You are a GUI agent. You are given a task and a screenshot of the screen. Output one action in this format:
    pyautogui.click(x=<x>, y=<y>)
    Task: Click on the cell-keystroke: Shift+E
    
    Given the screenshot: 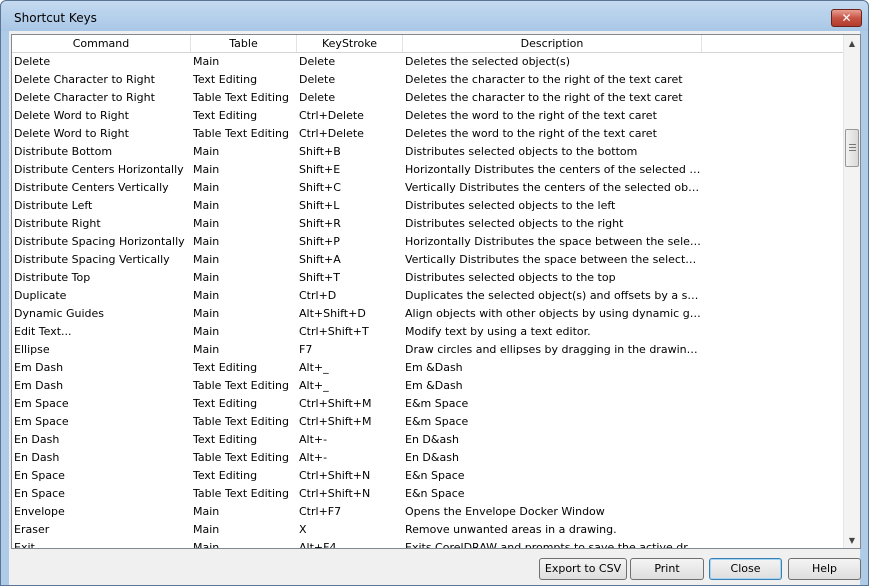 What is the action you would take?
    pyautogui.click(x=320, y=169)
    